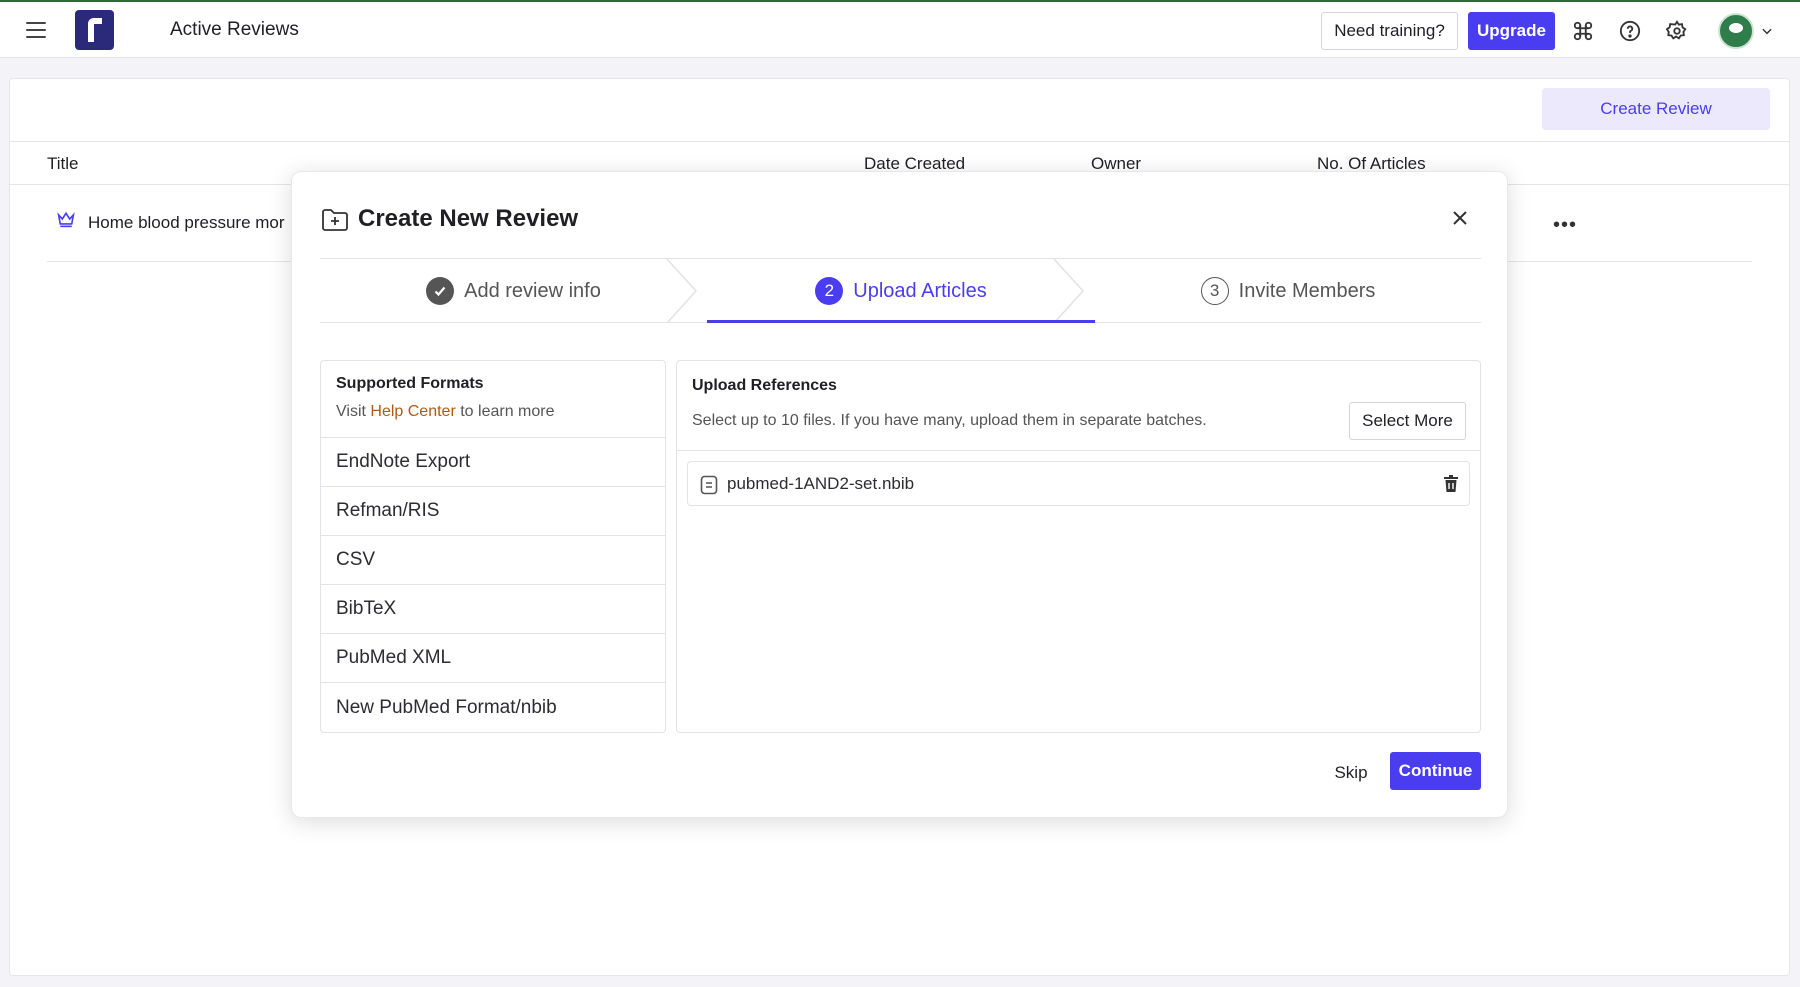 The height and width of the screenshot is (987, 1800). What do you see at coordinates (1351, 773) in the screenshot?
I see `skip-button: Skip` at bounding box center [1351, 773].